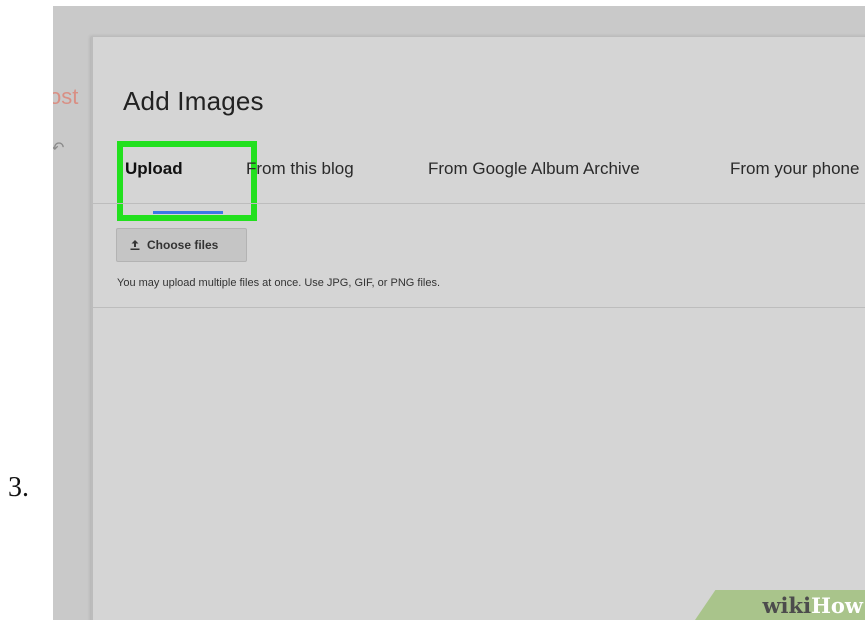 Image resolution: width=865 pixels, height=620 pixels. Describe the element at coordinates (794, 169) in the screenshot. I see `tab-from-your-phone: From your phone` at that location.